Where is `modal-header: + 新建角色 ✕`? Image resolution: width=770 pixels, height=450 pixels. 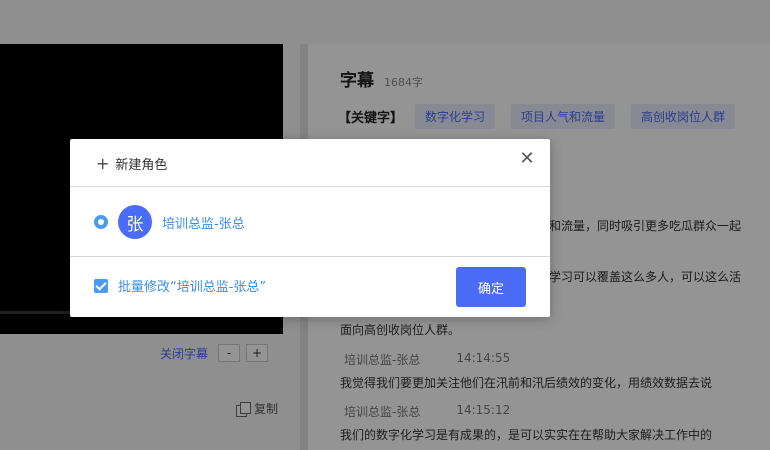 modal-header: + 新建角色 ✕ is located at coordinates (310, 163).